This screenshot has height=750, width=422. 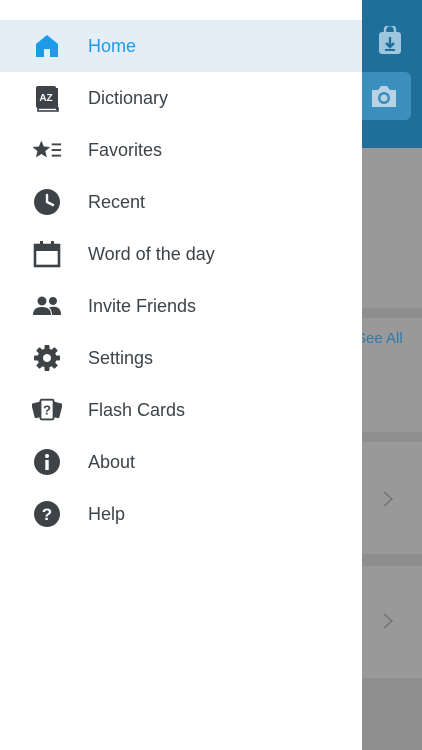 What do you see at coordinates (117, 201) in the screenshot?
I see `drawer-item-label: Recent` at bounding box center [117, 201].